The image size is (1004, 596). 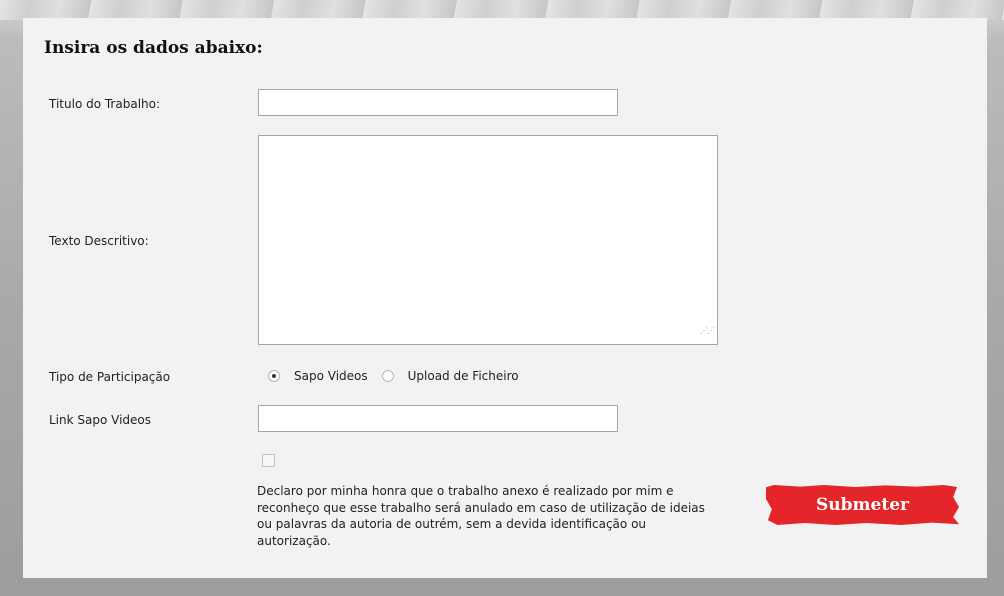 I want to click on radio-label-sapo-videos: Sapo Videos, so click(x=331, y=376).